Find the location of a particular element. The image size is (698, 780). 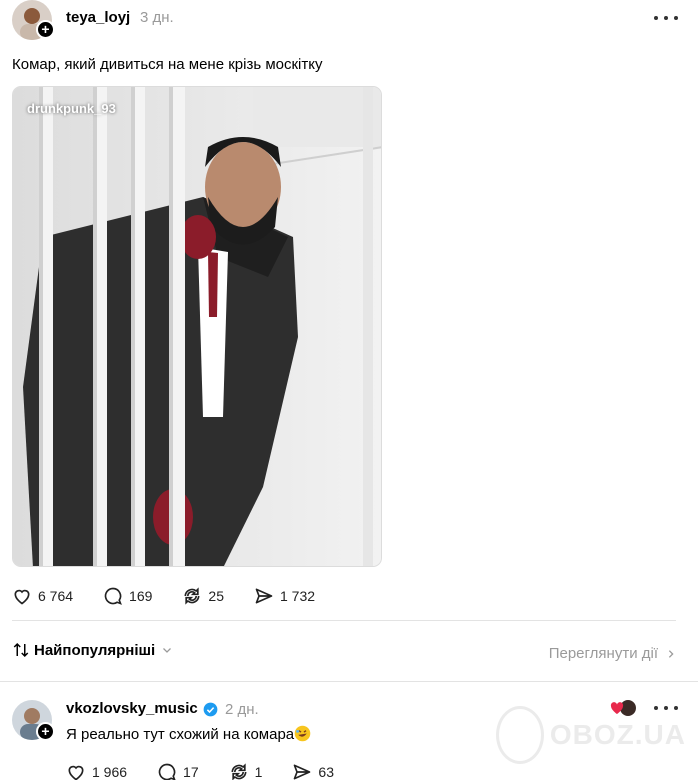

author-liked-indicator is located at coordinates (624, 708).